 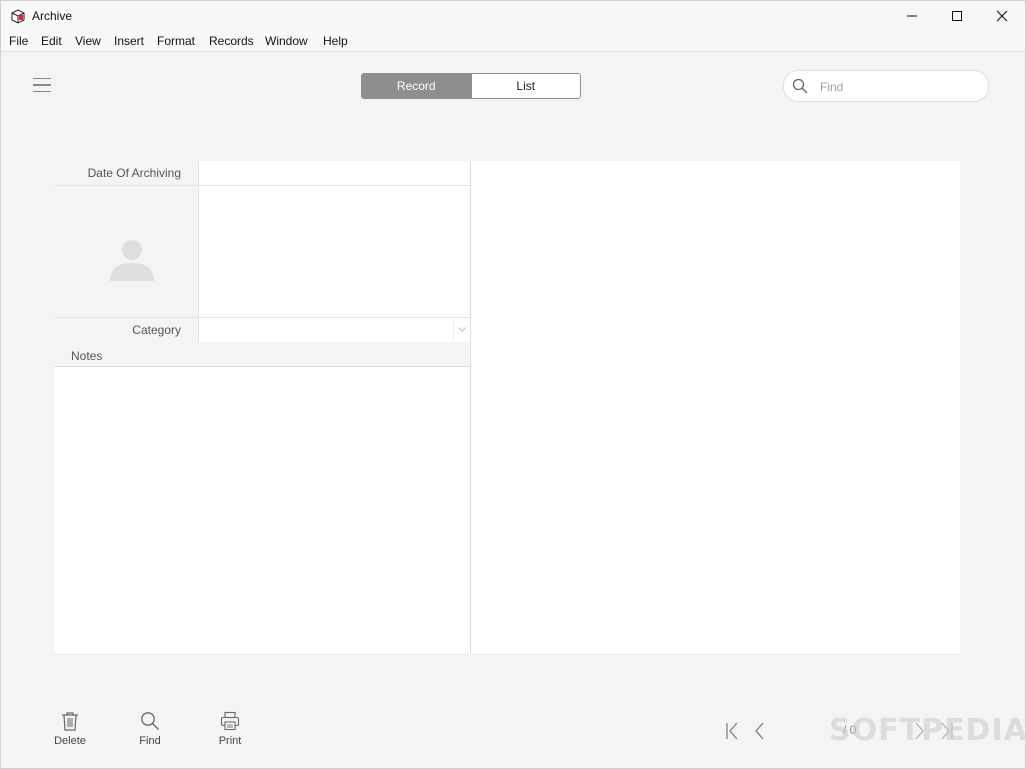 I want to click on delete-label: Delete, so click(x=70, y=741).